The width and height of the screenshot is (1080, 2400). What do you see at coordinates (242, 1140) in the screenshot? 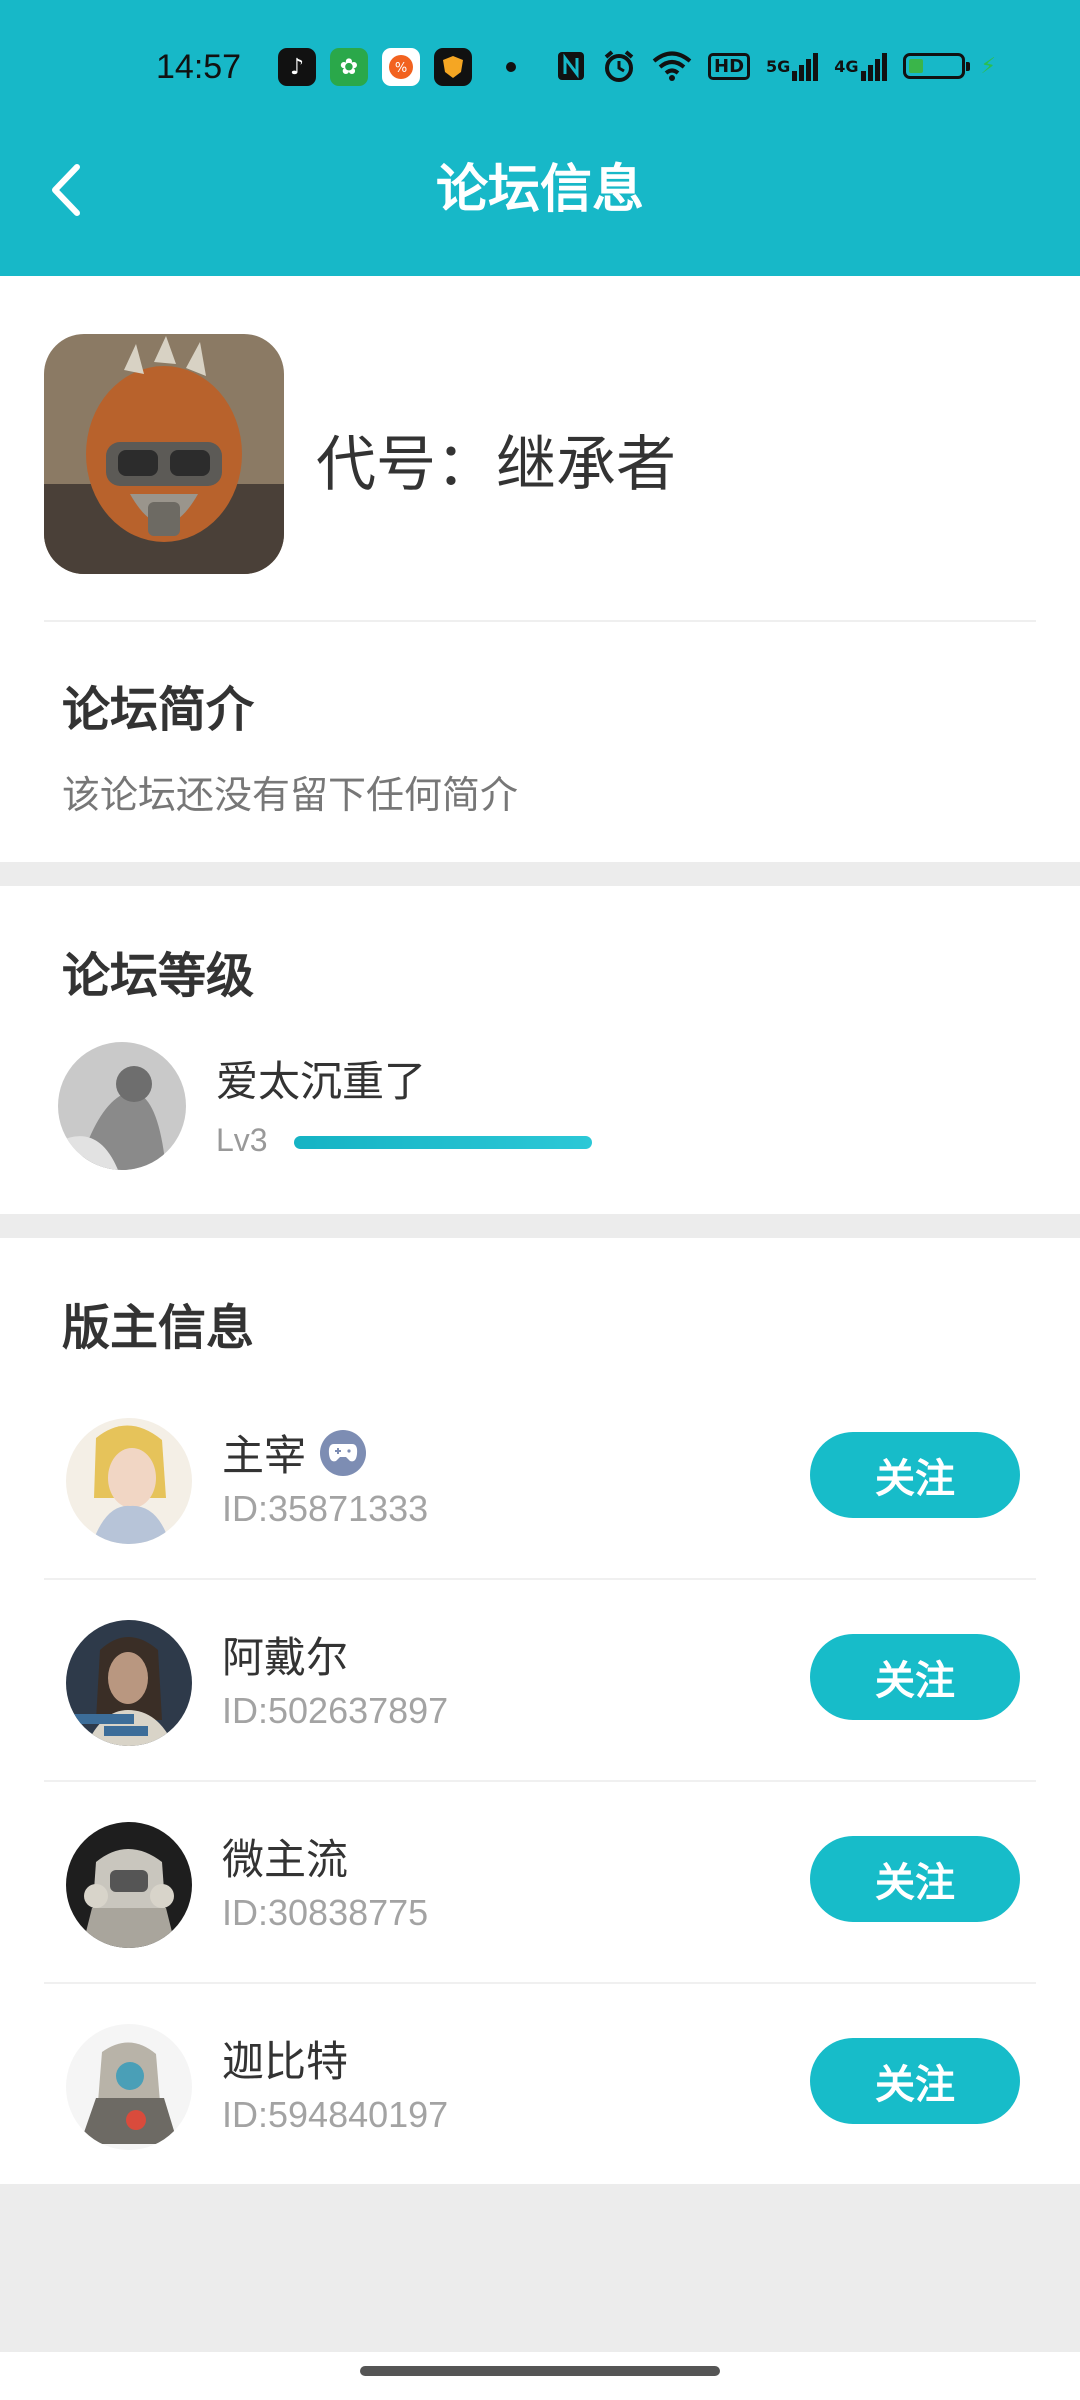
I see `level-label: Lv3` at bounding box center [242, 1140].